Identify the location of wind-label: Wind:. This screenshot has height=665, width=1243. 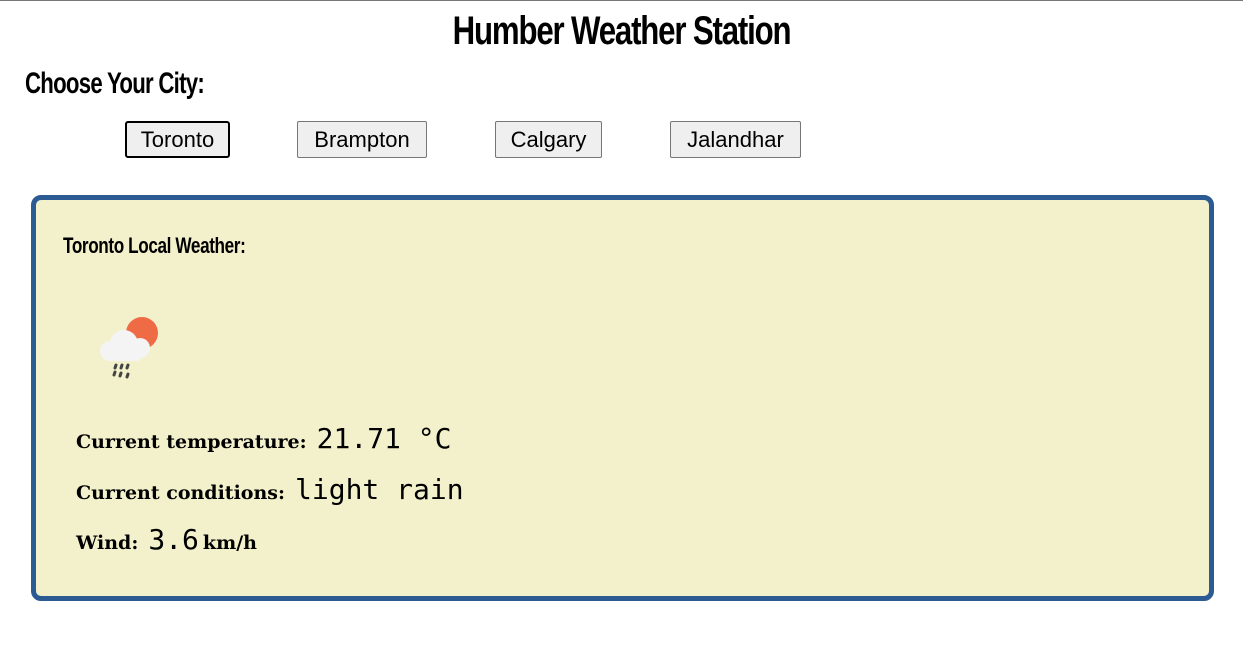
(107, 543).